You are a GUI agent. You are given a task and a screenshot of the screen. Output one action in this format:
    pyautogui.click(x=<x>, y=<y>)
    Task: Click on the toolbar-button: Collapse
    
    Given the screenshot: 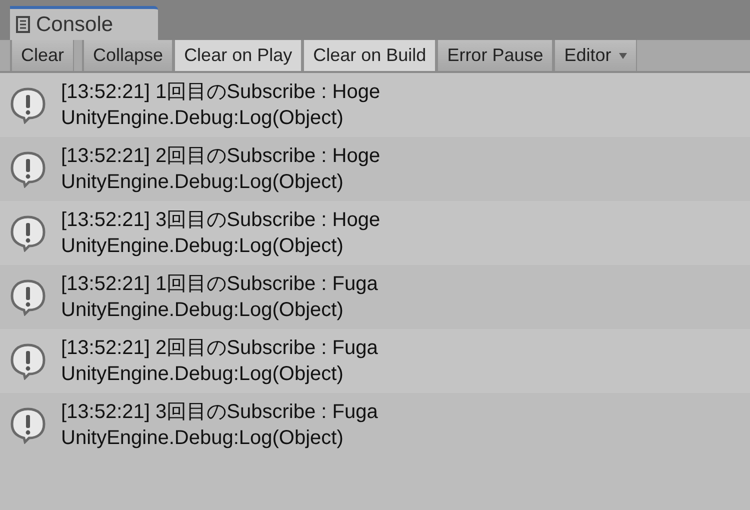 What is the action you would take?
    pyautogui.click(x=128, y=55)
    